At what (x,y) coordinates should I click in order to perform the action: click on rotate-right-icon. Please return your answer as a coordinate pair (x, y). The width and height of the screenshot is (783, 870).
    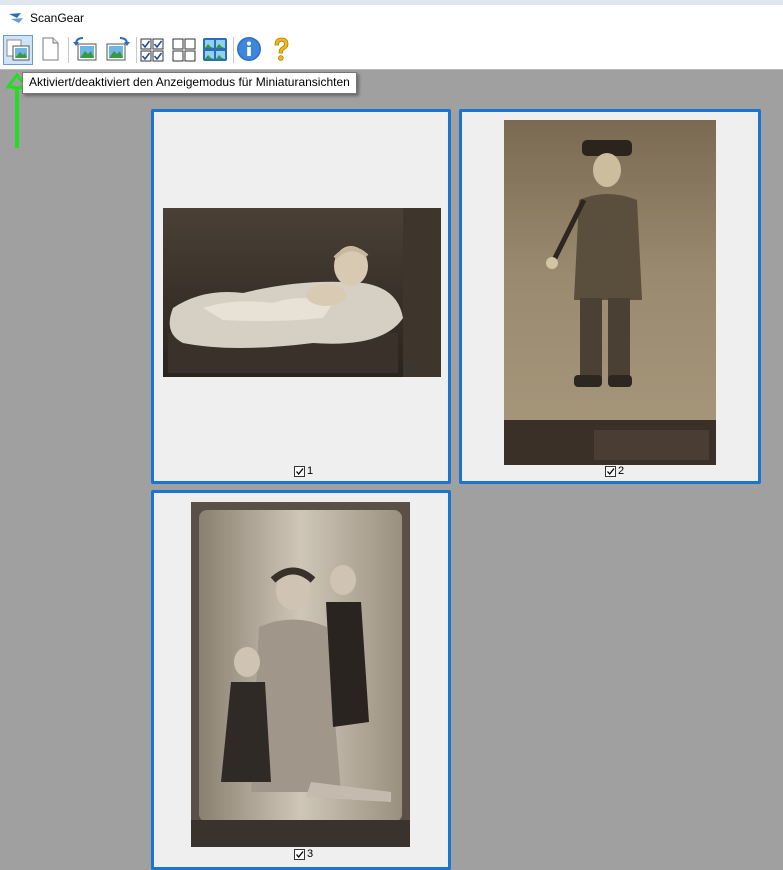
    Looking at the image, I should click on (118, 49).